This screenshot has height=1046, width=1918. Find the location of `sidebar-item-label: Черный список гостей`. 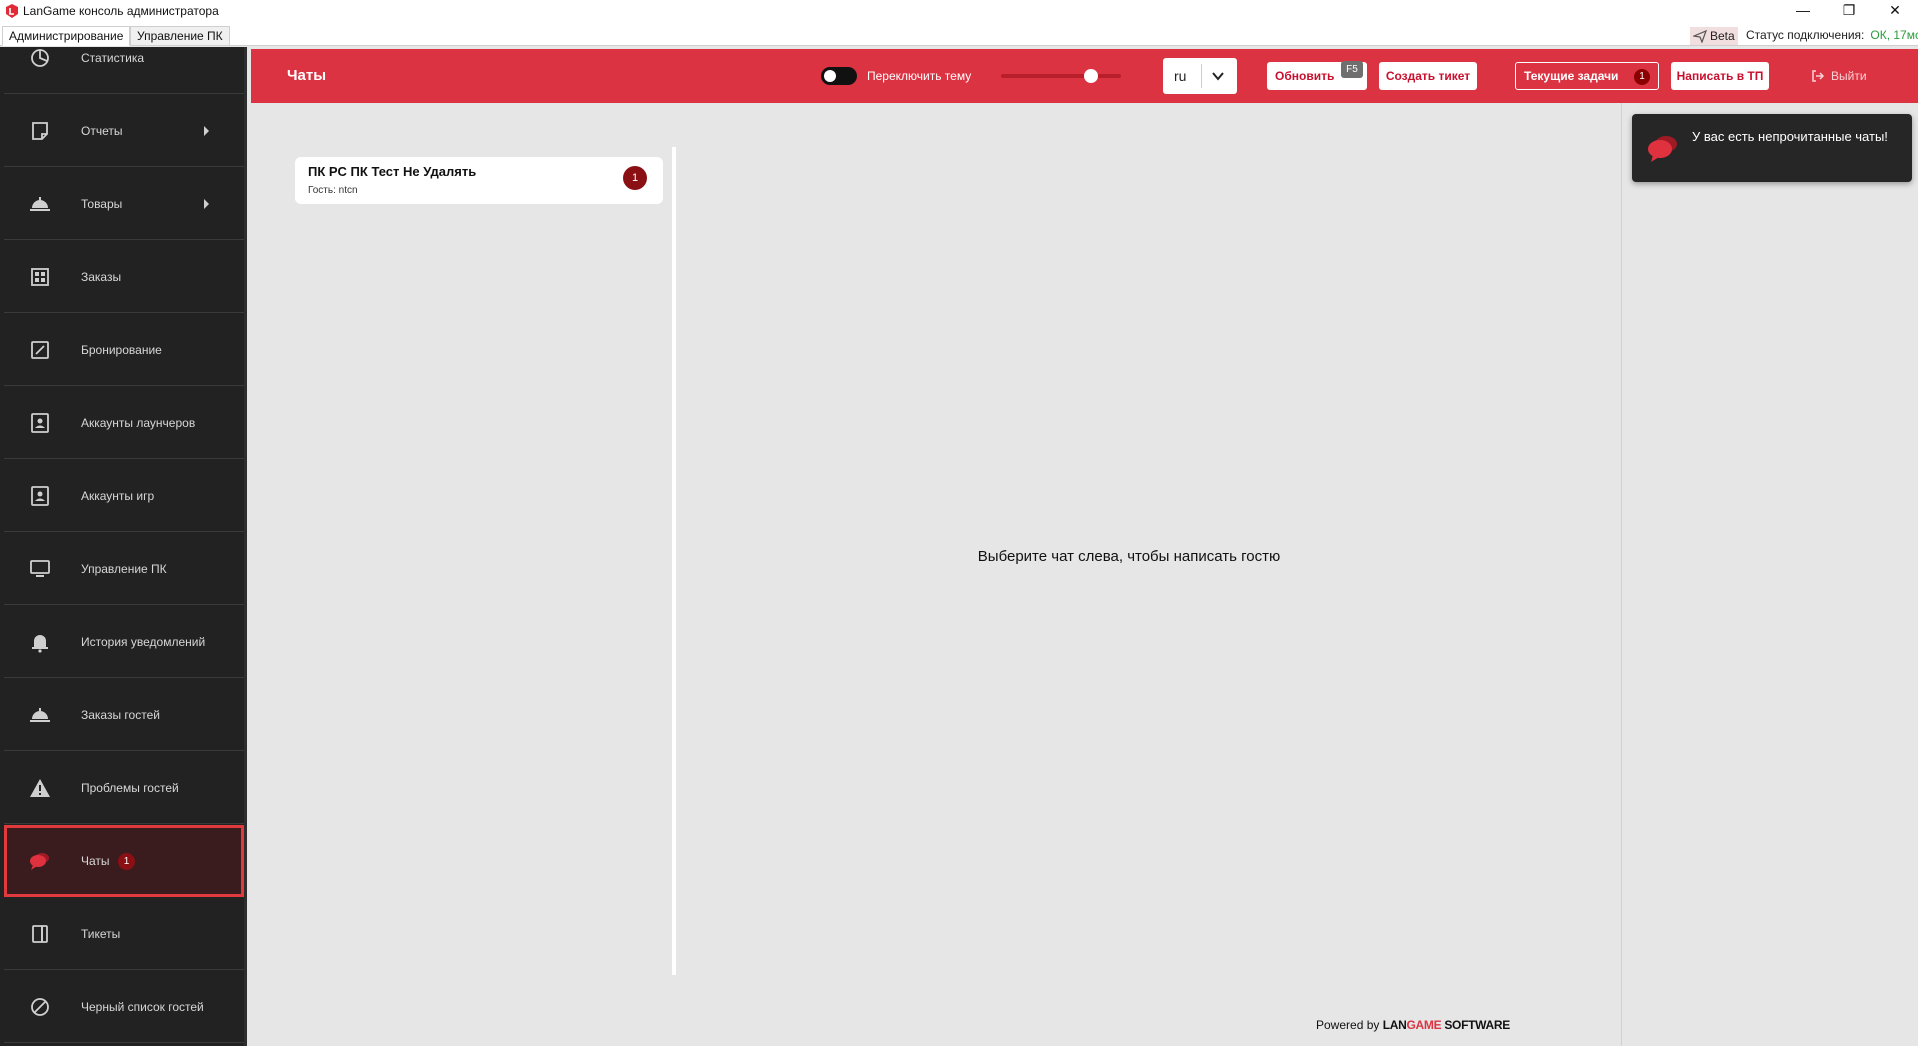

sidebar-item-label: Черный список гостей is located at coordinates (142, 1007).